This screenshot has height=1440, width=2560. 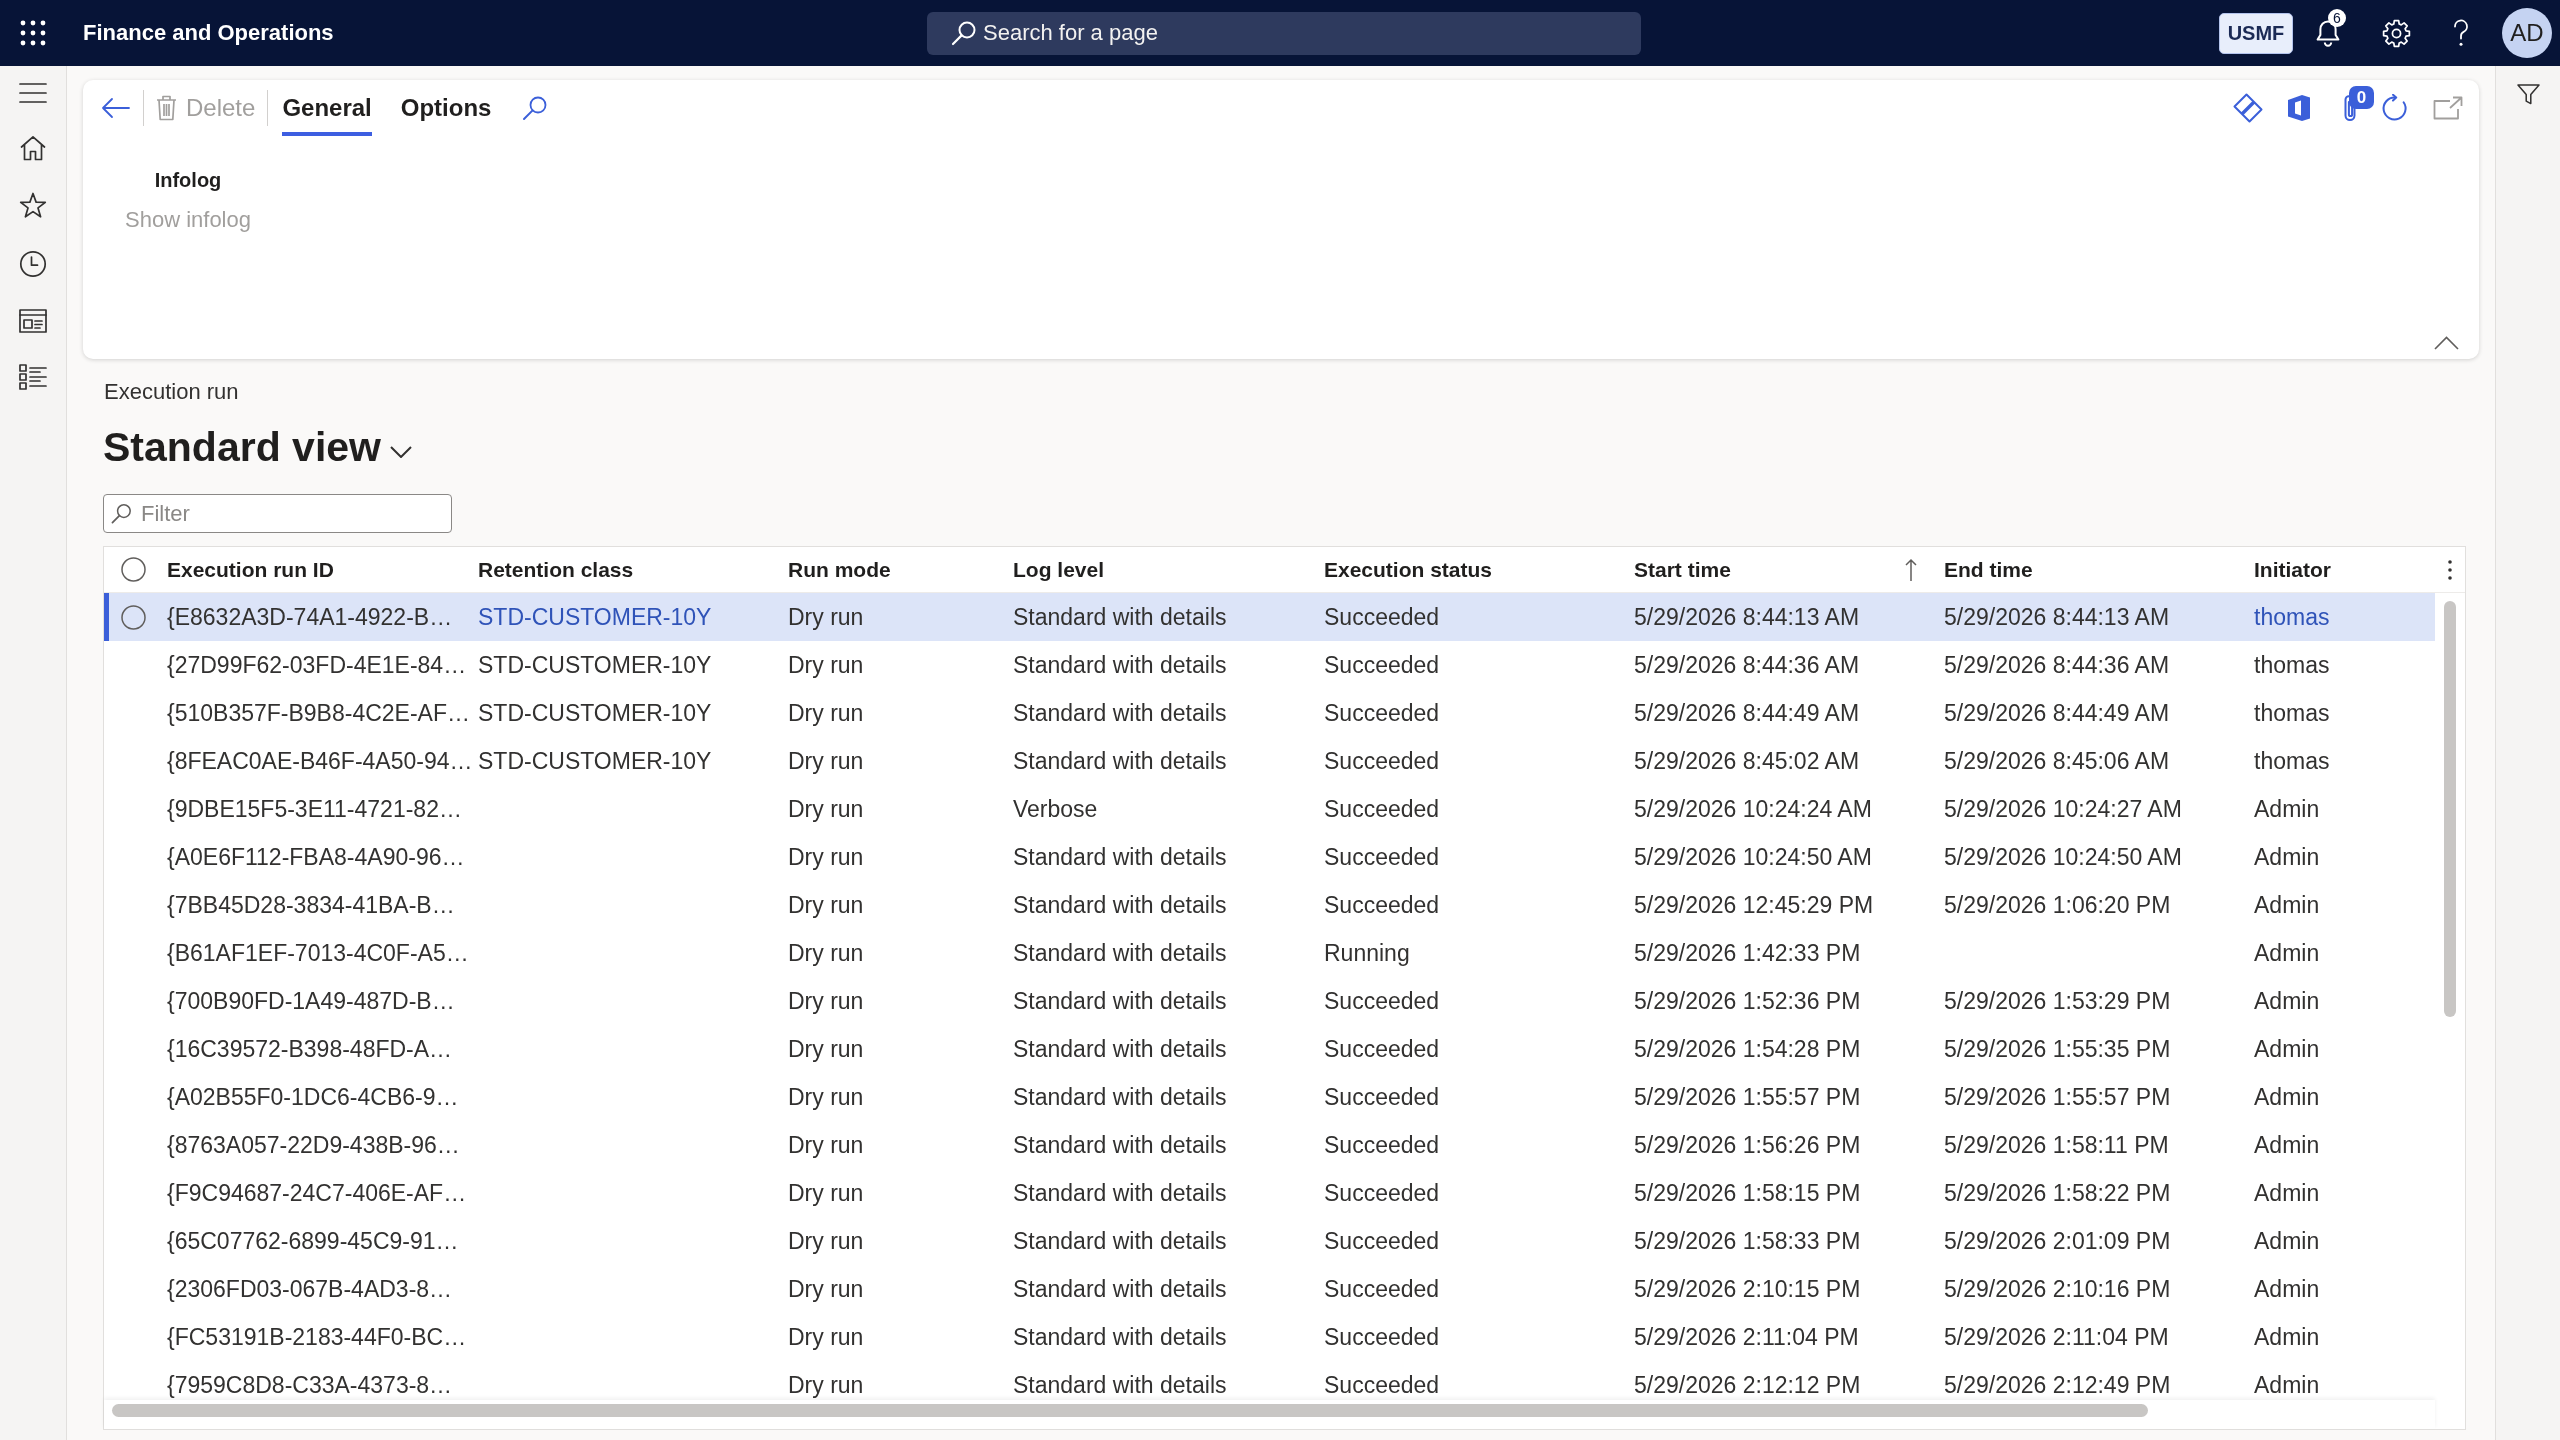 I want to click on tab: Options, so click(x=446, y=108).